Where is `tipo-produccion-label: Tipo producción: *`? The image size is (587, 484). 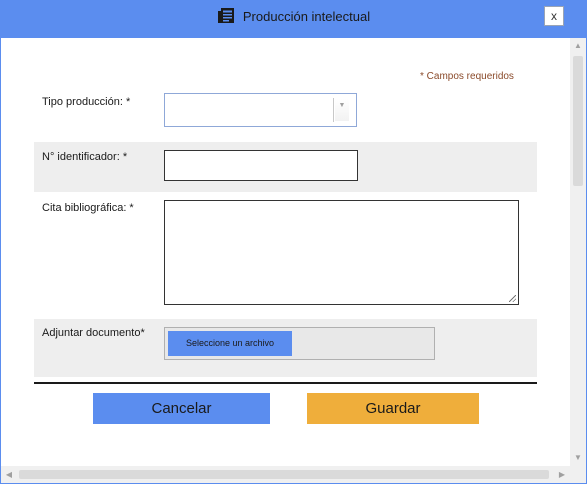
tipo-produccion-label: Tipo producción: * is located at coordinates (86, 102).